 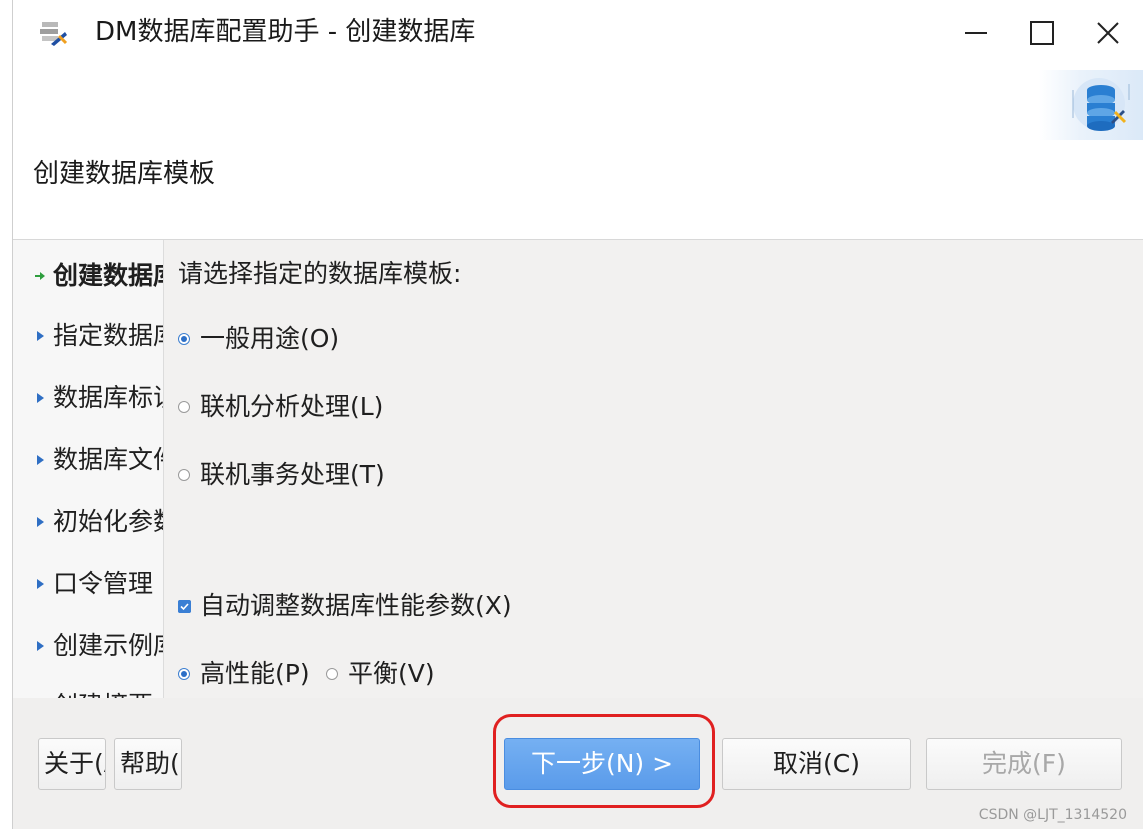 What do you see at coordinates (320, 273) in the screenshot?
I see `template-prompt: 请选择指定的数据库模板:` at bounding box center [320, 273].